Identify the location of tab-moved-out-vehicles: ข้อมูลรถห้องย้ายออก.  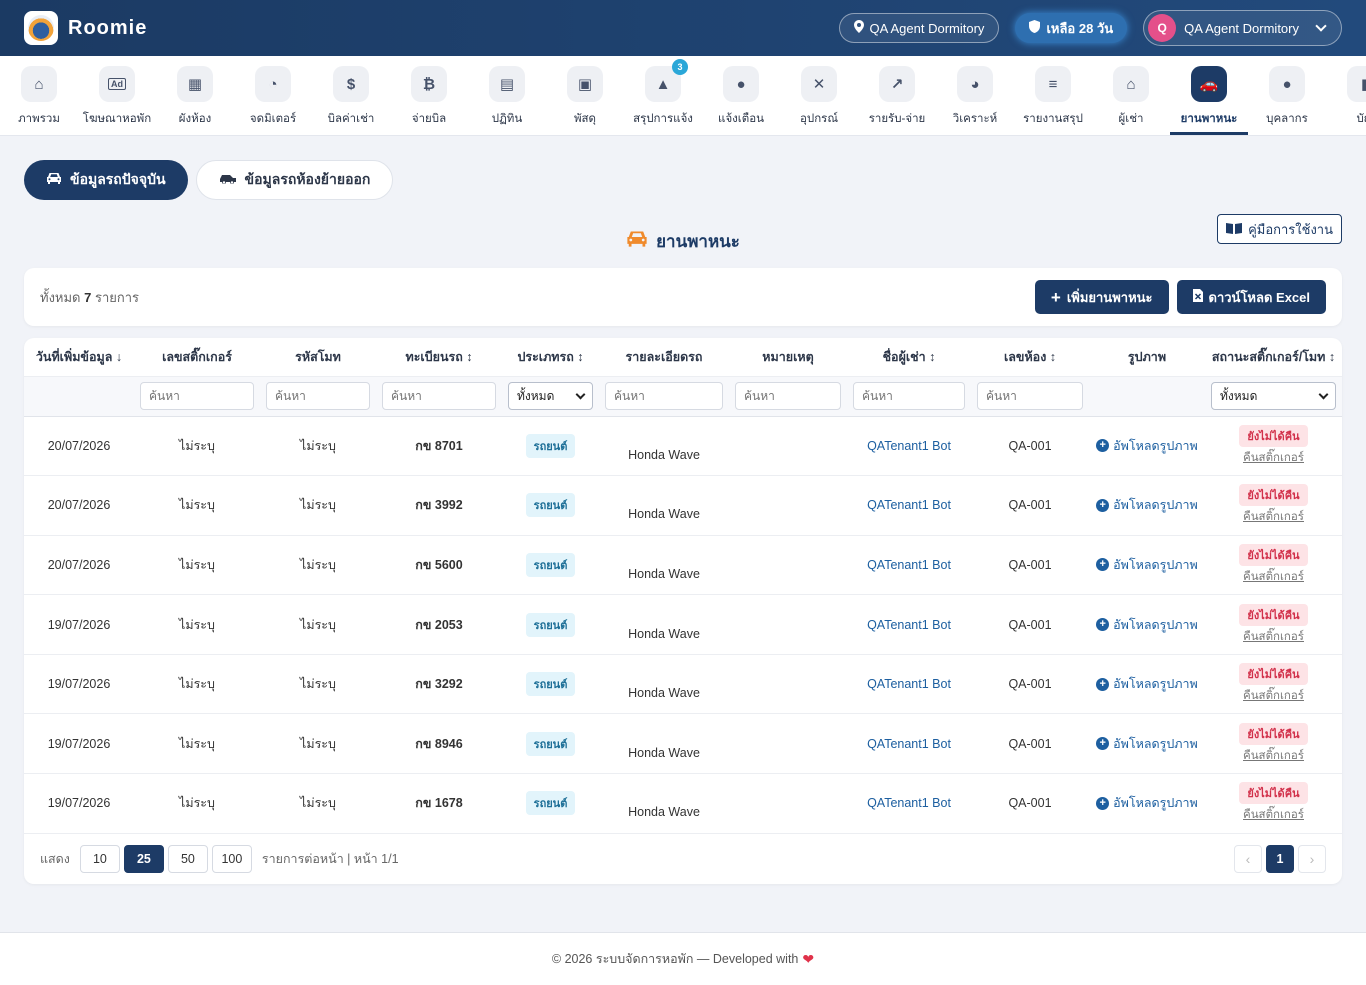
(294, 180).